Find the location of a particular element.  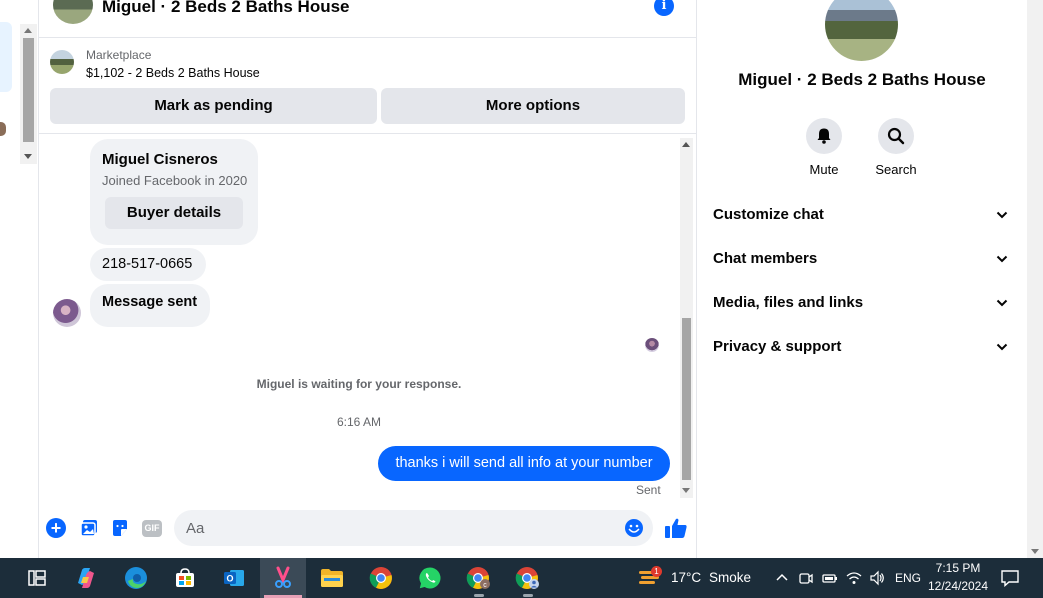

wifi-icon is located at coordinates (854, 578).